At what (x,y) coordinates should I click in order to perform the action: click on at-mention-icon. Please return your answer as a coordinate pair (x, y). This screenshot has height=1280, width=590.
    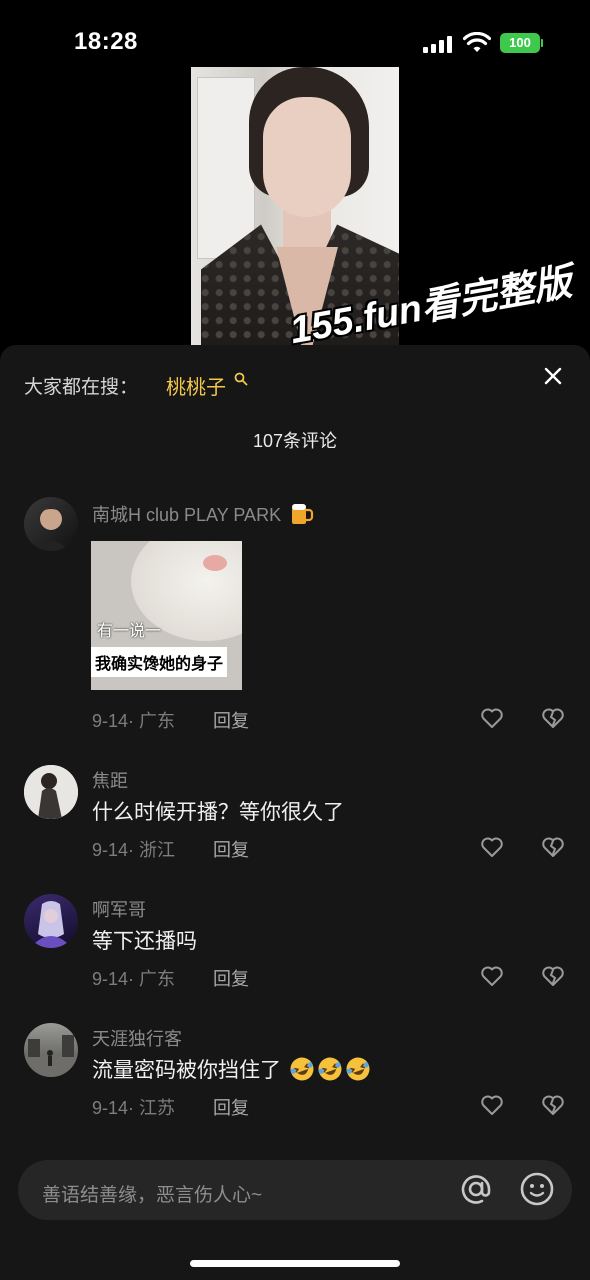
    Looking at the image, I should click on (476, 1189).